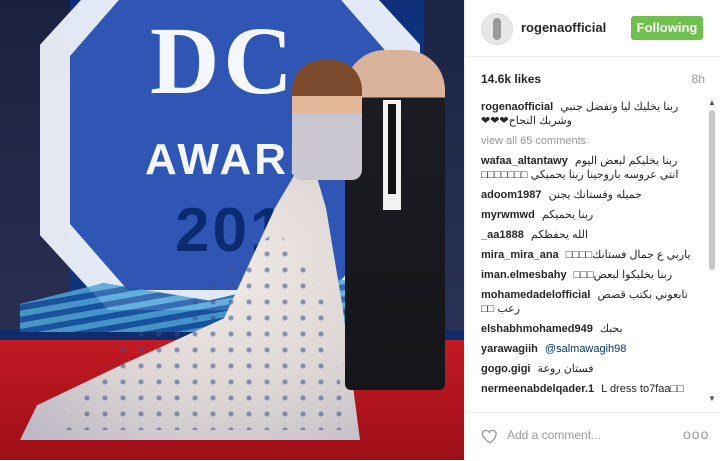  I want to click on comment-item: mira_mira_ana ياربي ع جمال فستانك□□□□, so click(589, 255).